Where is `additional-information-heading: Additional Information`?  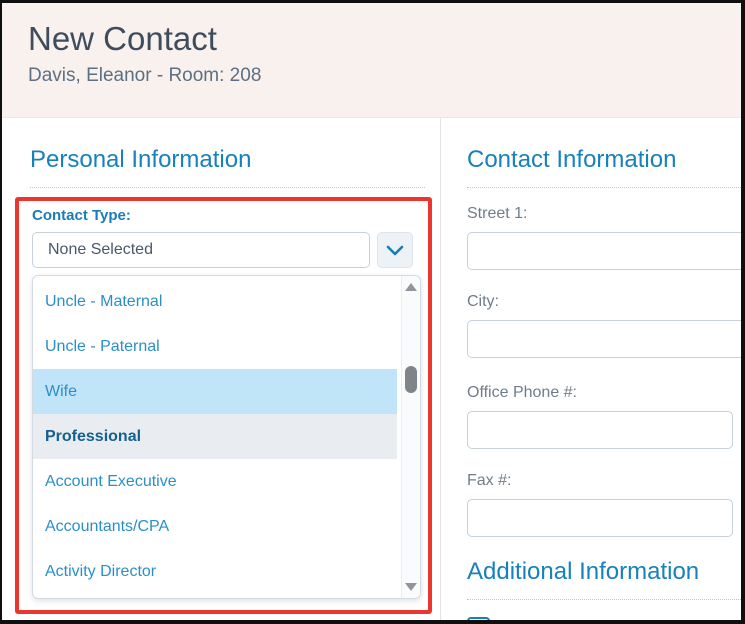 additional-information-heading: Additional Information is located at coordinates (583, 571).